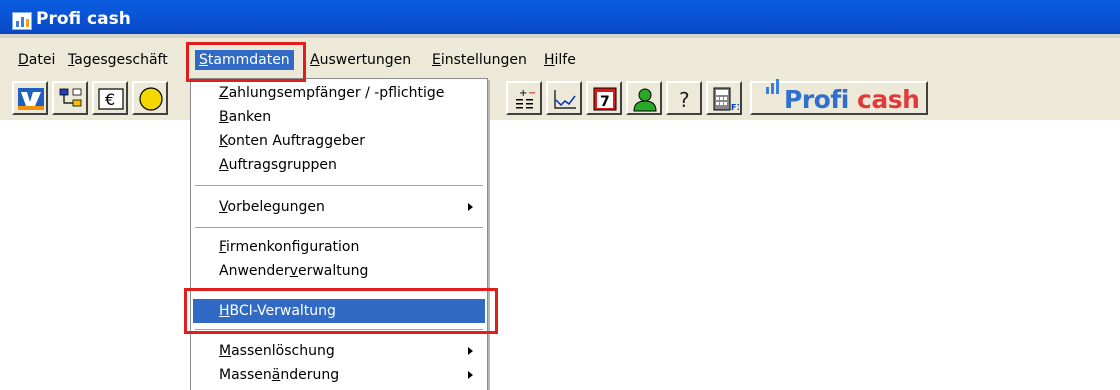 The height and width of the screenshot is (390, 1120). Describe the element at coordinates (560, 19) in the screenshot. I see `title-bar: Profi cash` at that location.